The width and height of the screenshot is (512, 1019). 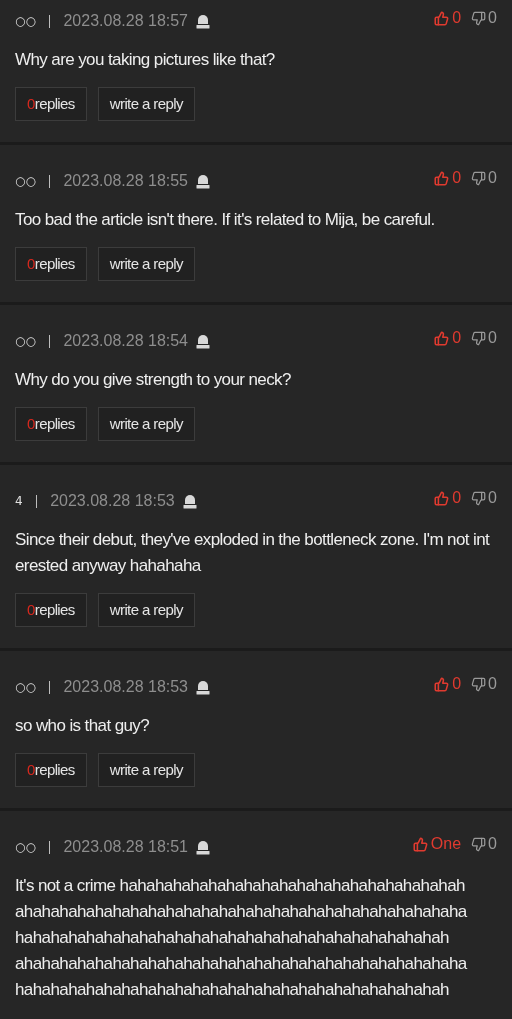 What do you see at coordinates (125, 341) in the screenshot?
I see `comment-date: 2023.08.28 18:54` at bounding box center [125, 341].